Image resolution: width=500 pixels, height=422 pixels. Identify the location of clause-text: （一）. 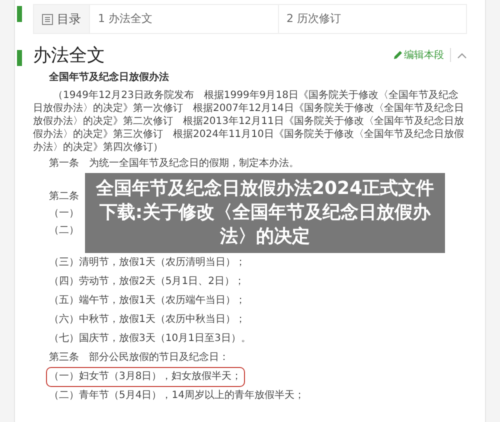
(64, 213).